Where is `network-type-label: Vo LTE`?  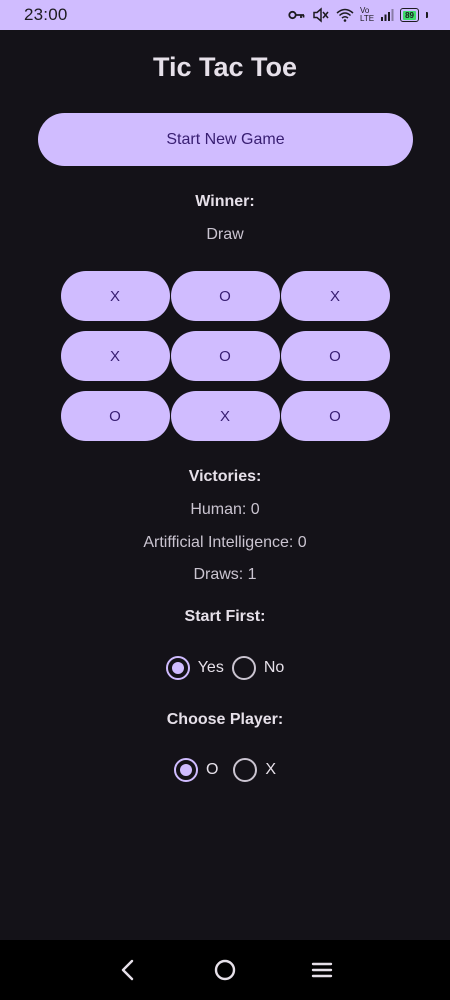
network-type-label: Vo LTE is located at coordinates (367, 15).